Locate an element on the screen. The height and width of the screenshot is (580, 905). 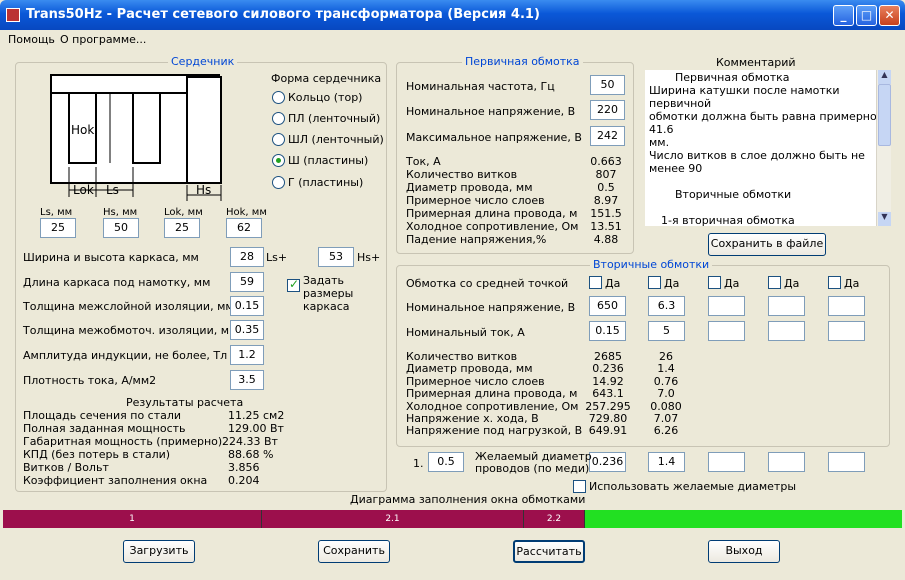
scroll-thumb is located at coordinates (884, 115).